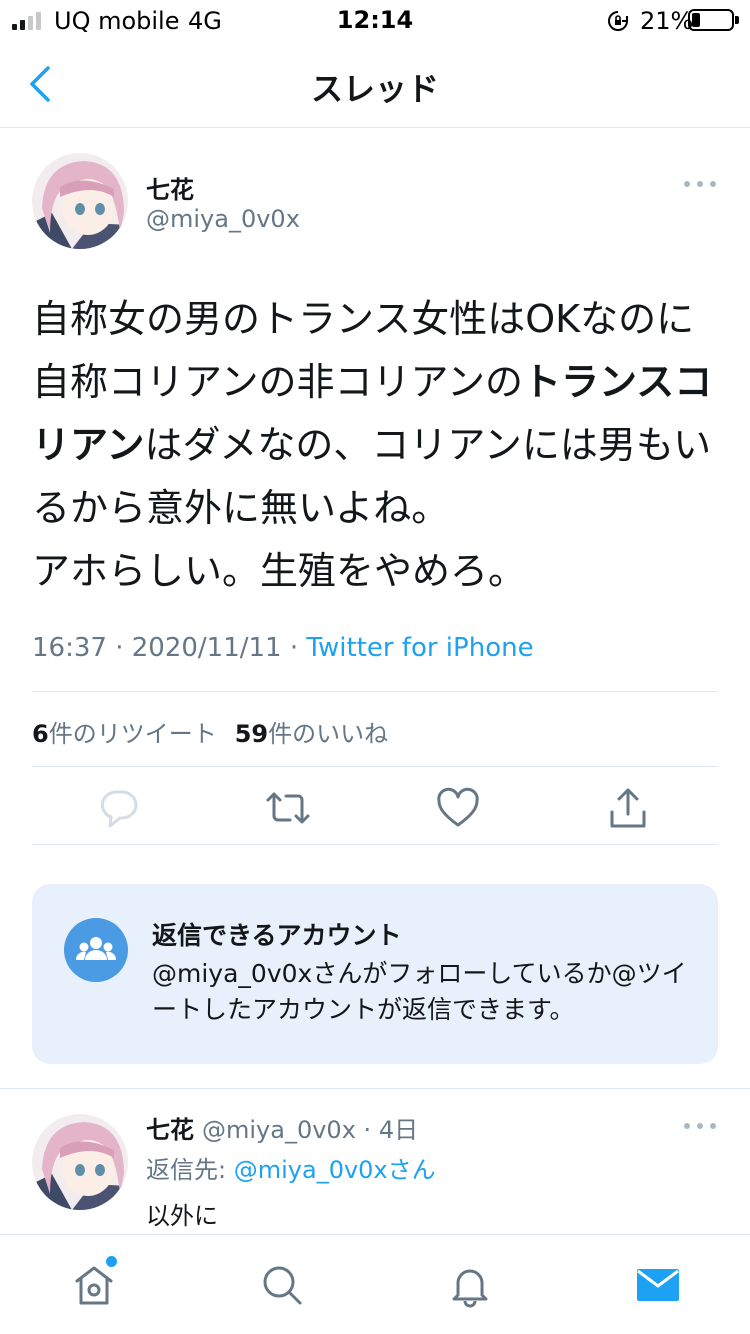 The image size is (750, 1334). What do you see at coordinates (282, 1285) in the screenshot?
I see `search-icon` at bounding box center [282, 1285].